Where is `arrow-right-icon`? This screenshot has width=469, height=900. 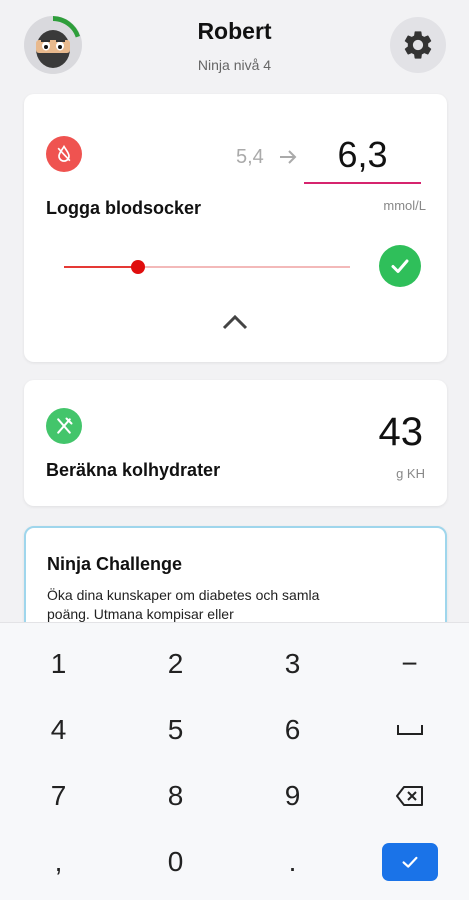
arrow-right-icon is located at coordinates (288, 157).